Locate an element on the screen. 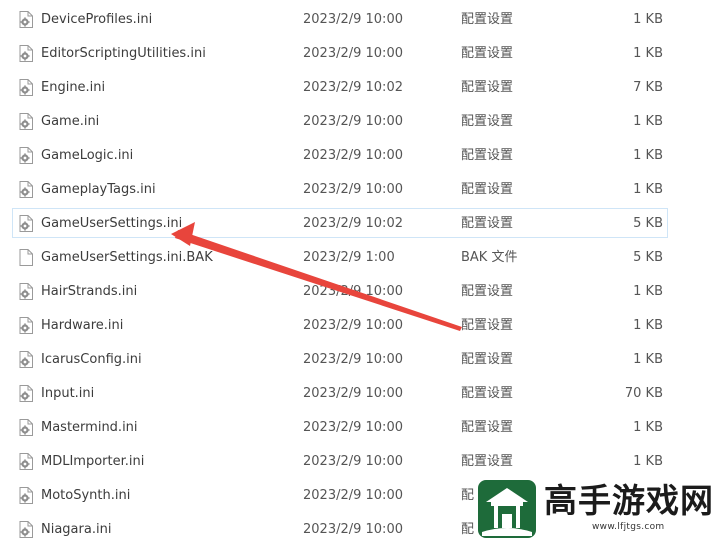 Image resolution: width=726 pixels, height=544 pixels. file-row: DeviceProfiles.ini 2023/2/9 10:00 配置设置 1 KB is located at coordinates (340, 19).